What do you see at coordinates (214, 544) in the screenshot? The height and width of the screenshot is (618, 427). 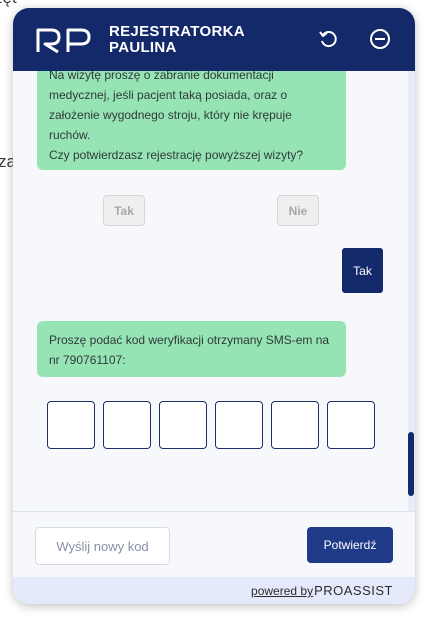 I see `action-bar: Wyślij nowy kod Potwierdź` at bounding box center [214, 544].